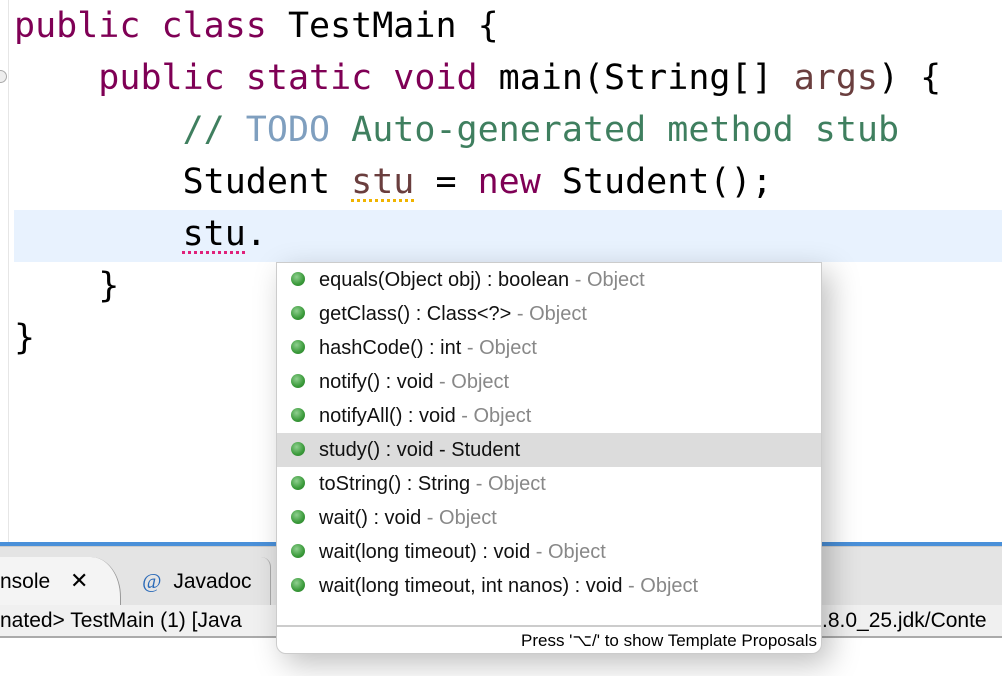  Describe the element at coordinates (383, 182) in the screenshot. I see `variable-warning: stu` at that location.